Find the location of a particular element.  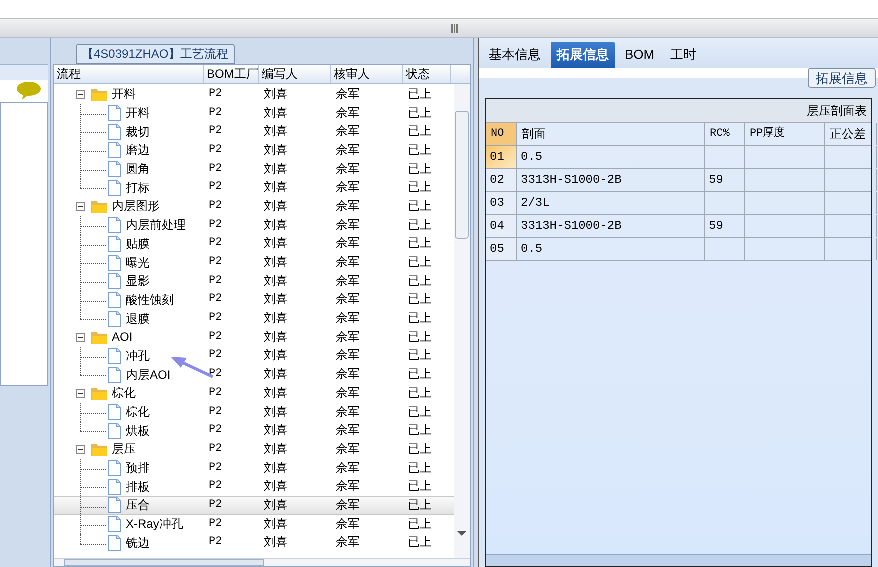

tree-row: 冲孔 P2 刘喜 佘军 已上 is located at coordinates (254, 356).